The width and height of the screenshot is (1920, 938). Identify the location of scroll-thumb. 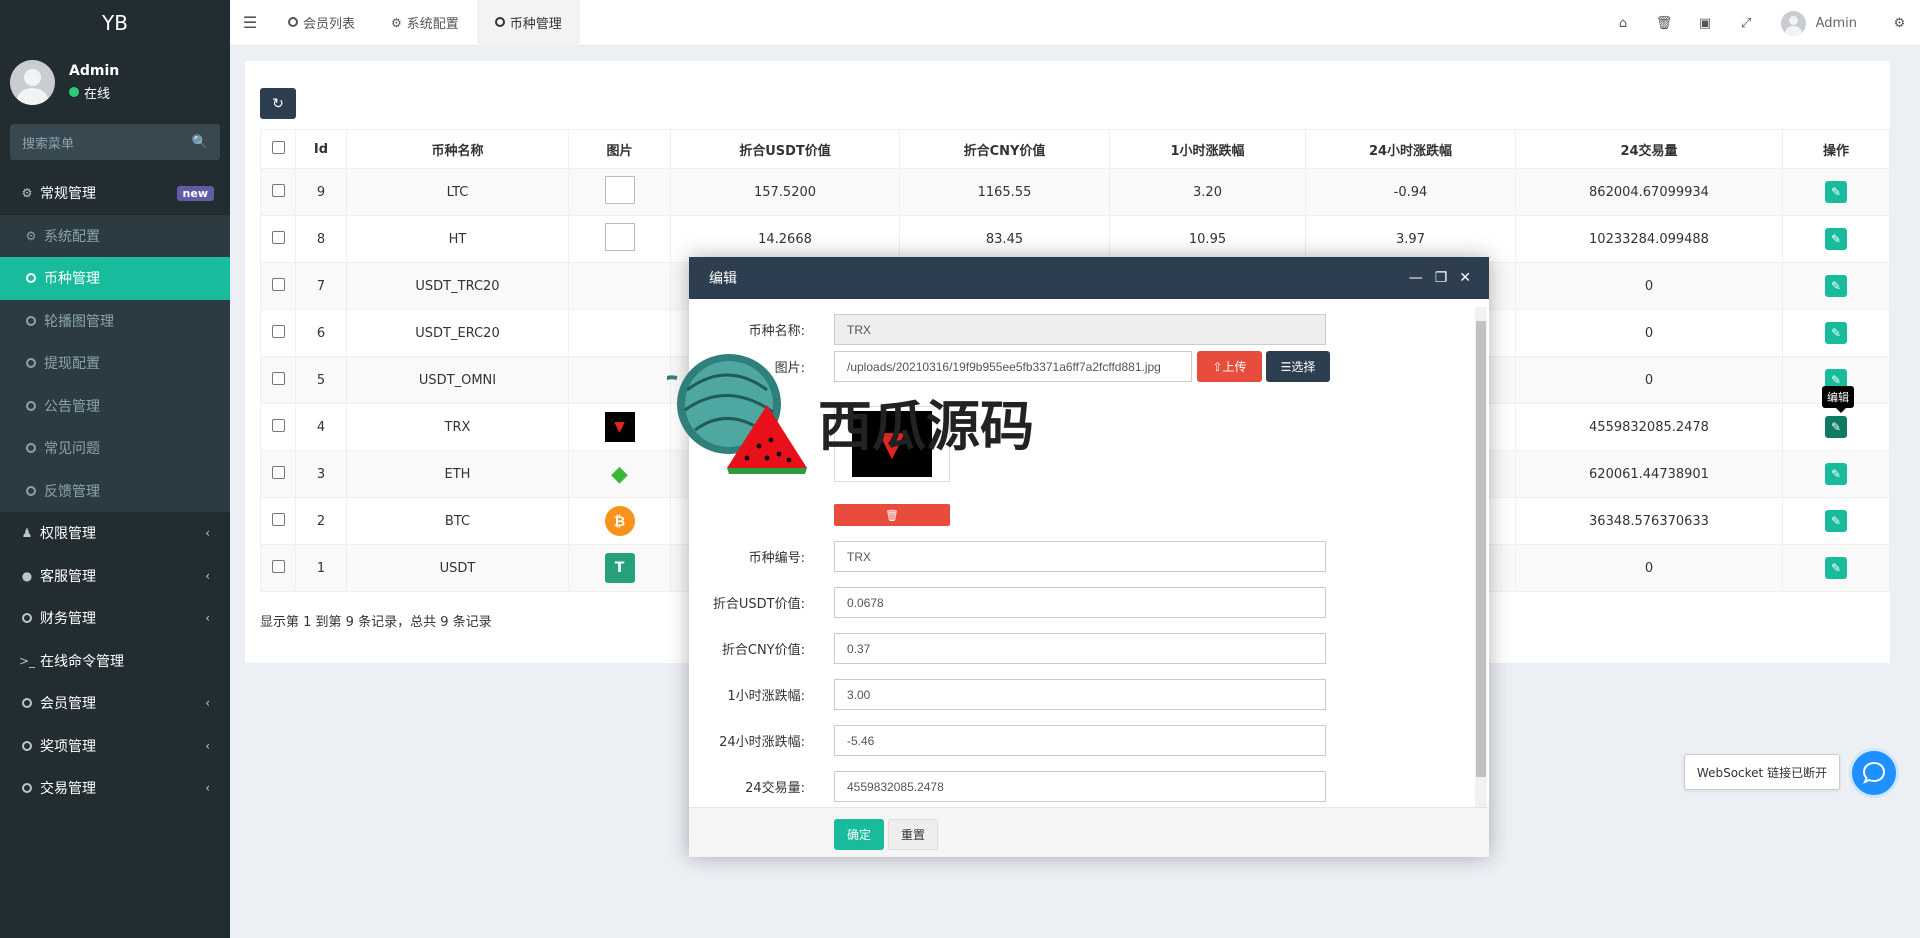
(1481, 549).